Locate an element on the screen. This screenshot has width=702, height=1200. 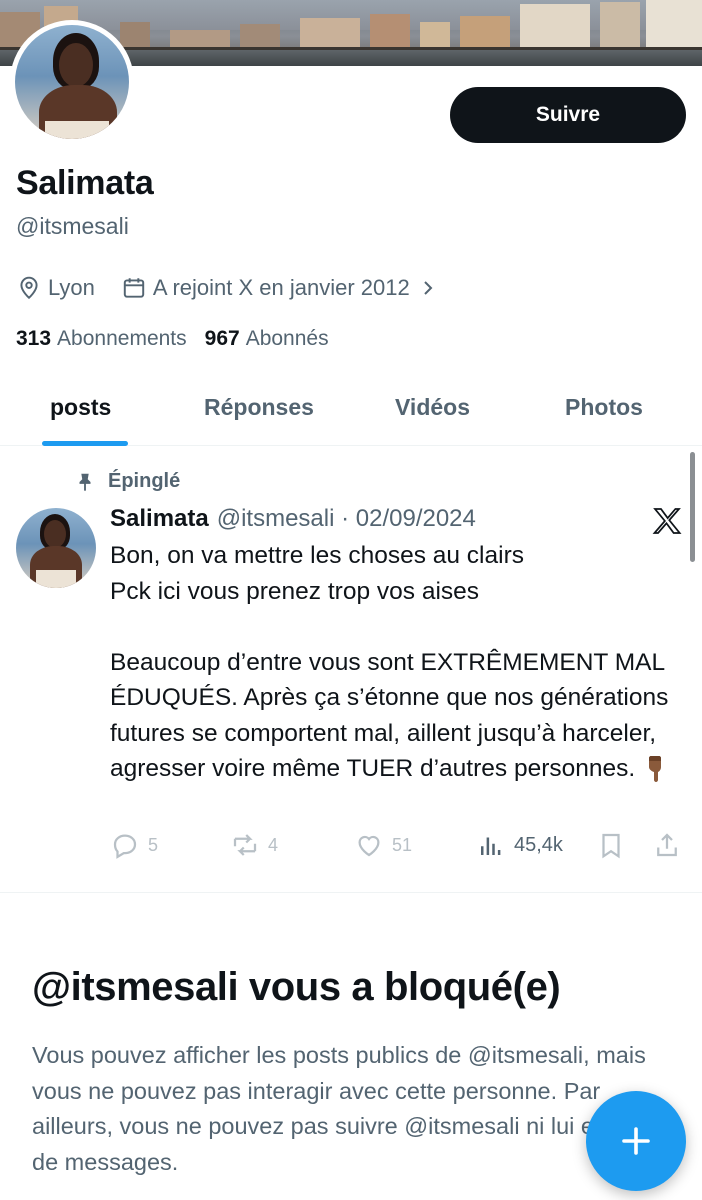
followers-label: Abonnés is located at coordinates (287, 338).